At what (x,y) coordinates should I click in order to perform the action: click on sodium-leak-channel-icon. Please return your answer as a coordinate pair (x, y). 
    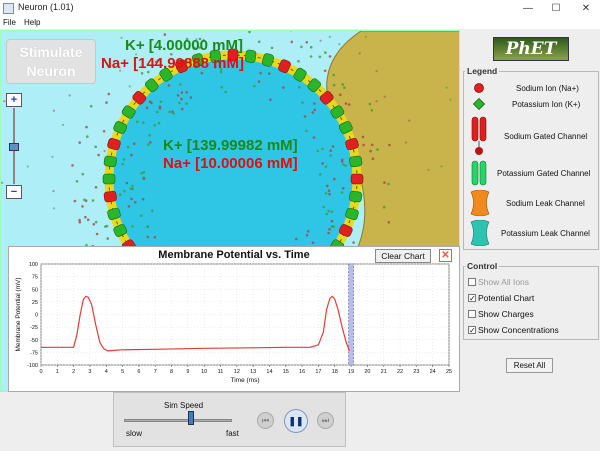
    Looking at the image, I should click on (480, 203).